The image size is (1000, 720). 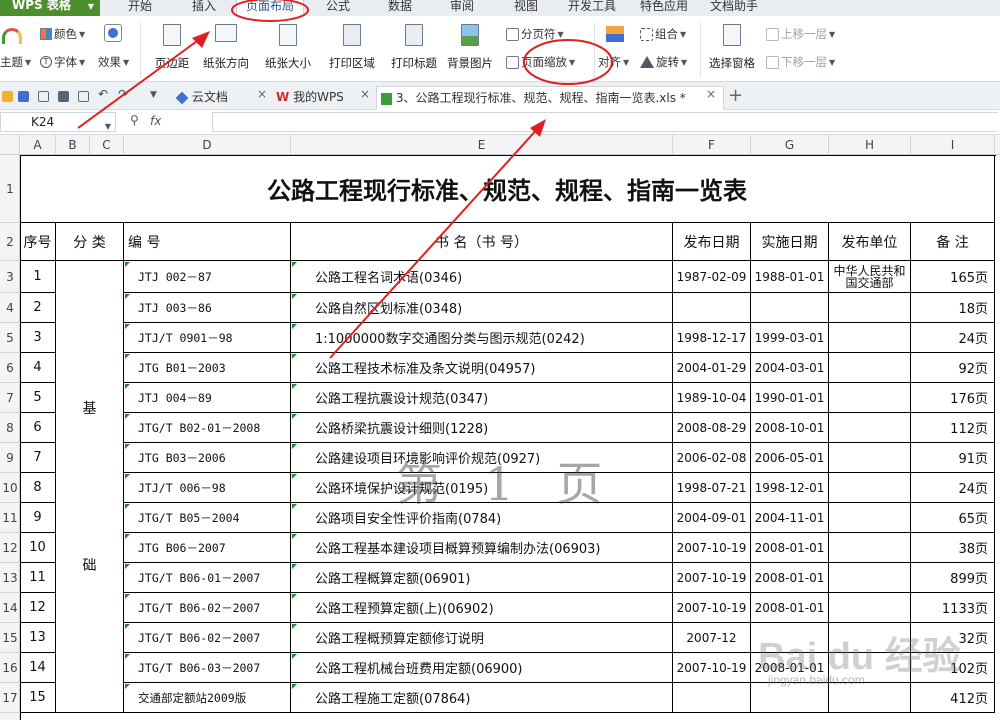 I want to click on row-seq: 2, so click(x=38, y=308).